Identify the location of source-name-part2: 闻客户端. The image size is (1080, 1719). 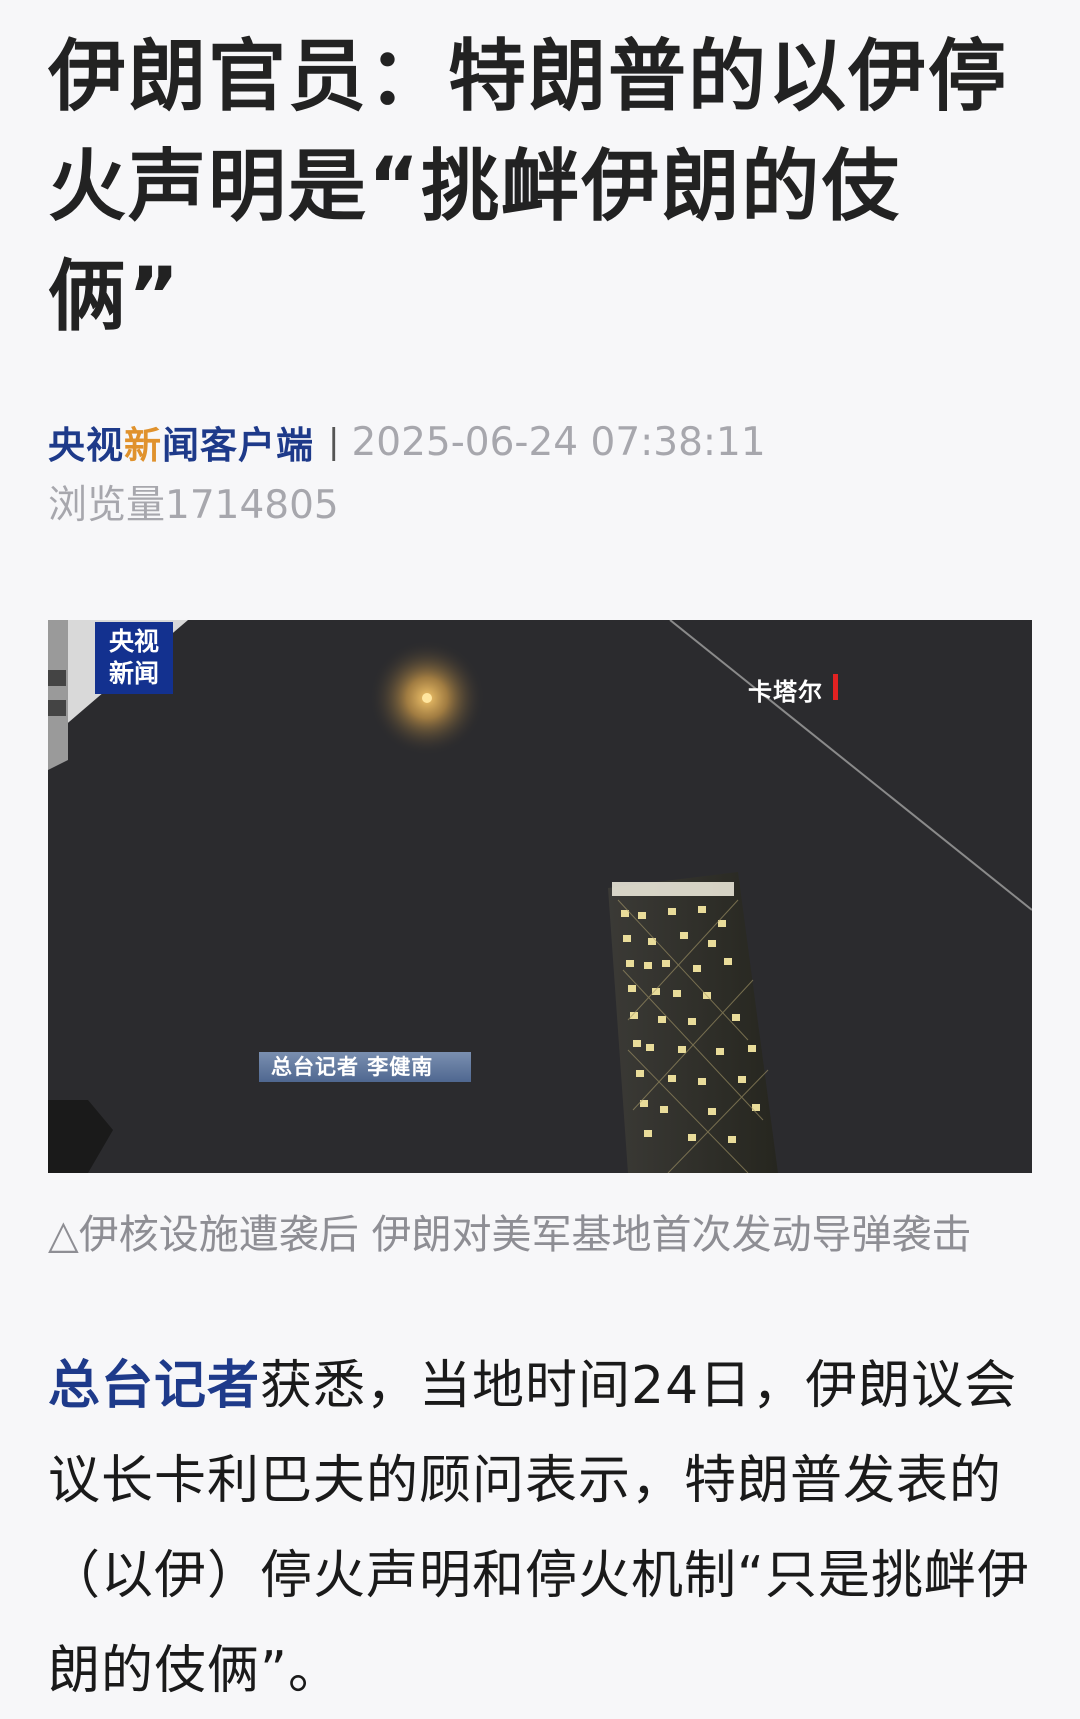
(238, 445).